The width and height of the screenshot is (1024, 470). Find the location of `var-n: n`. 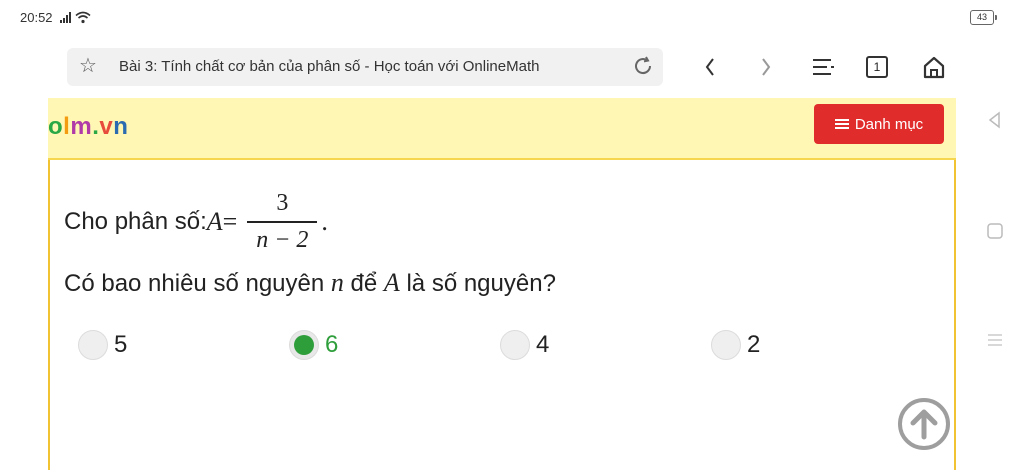

var-n: n is located at coordinates (337, 282).